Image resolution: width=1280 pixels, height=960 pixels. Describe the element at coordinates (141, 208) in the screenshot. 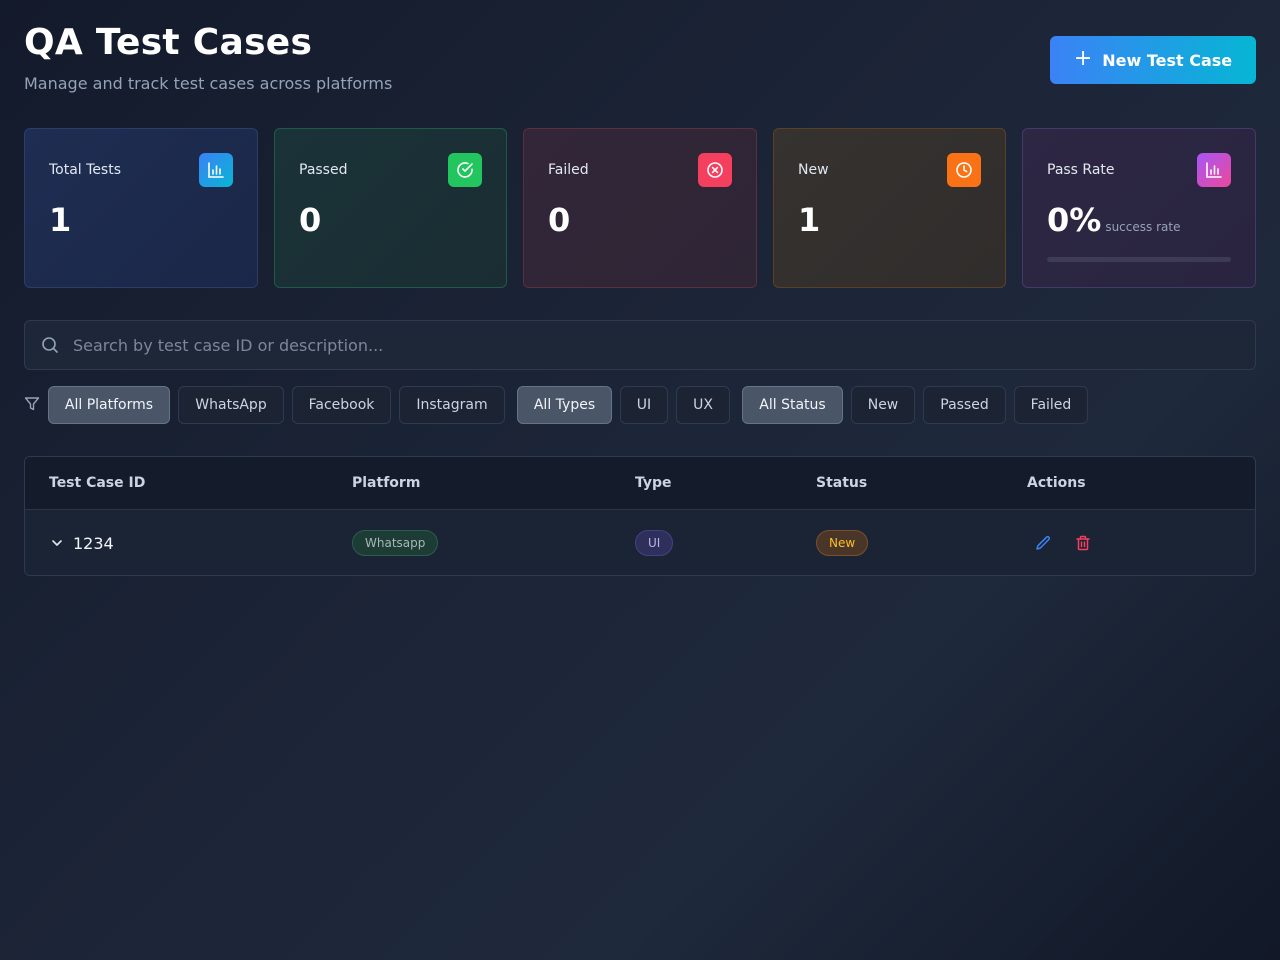

I see `stat-card-total-tests: Total Tests 1` at that location.